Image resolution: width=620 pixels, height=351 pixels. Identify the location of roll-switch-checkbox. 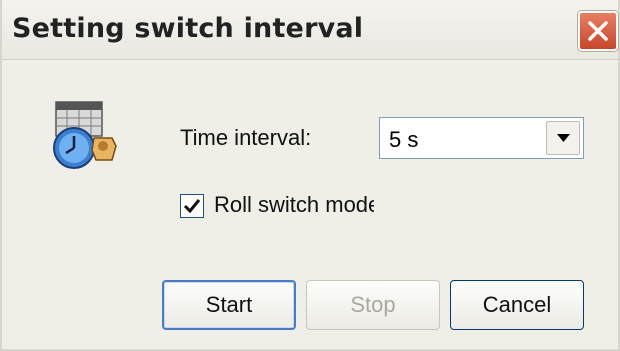
(192, 206).